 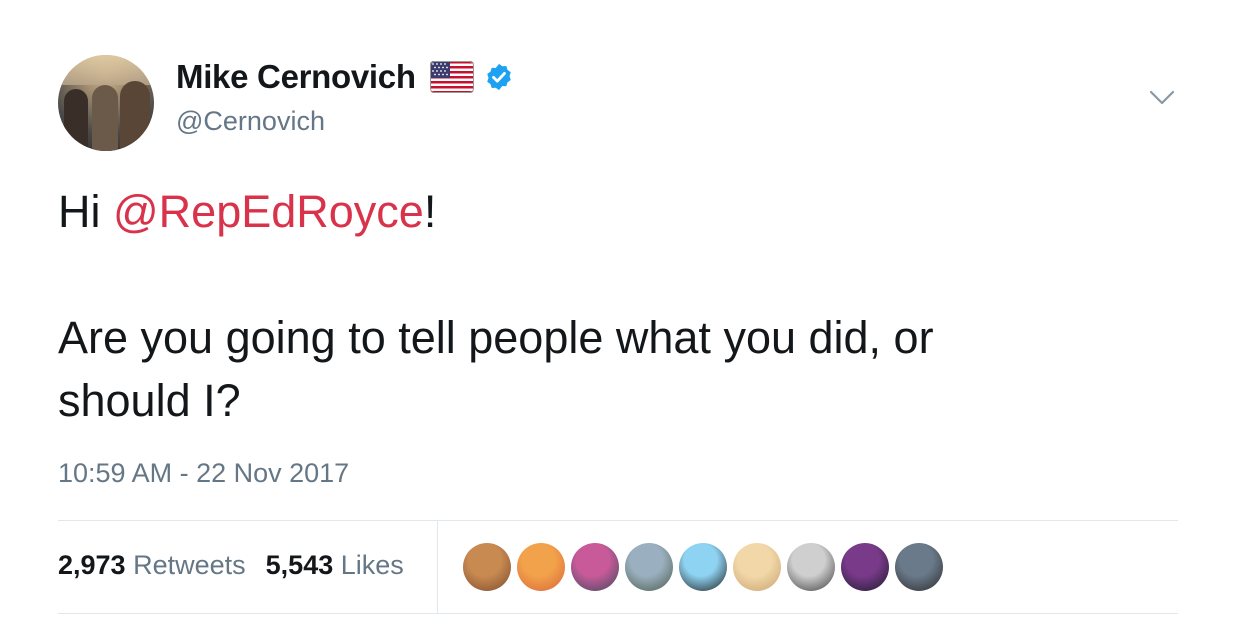 What do you see at coordinates (595, 567) in the screenshot?
I see `liker-avatar-group` at bounding box center [595, 567].